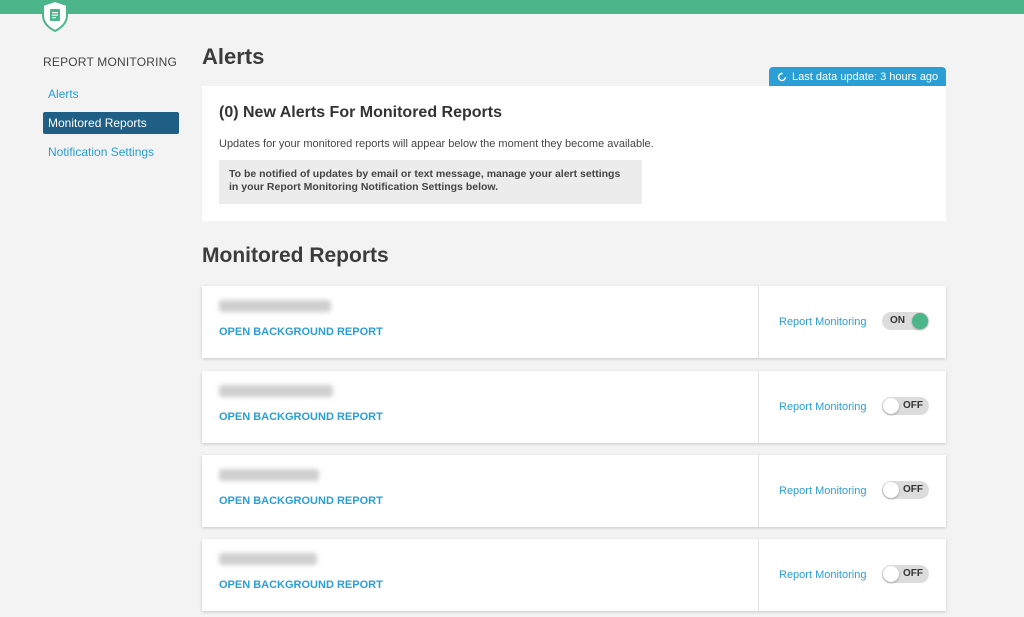  I want to click on sidebar-item-monitored-reports: Monitored Reports, so click(111, 123).